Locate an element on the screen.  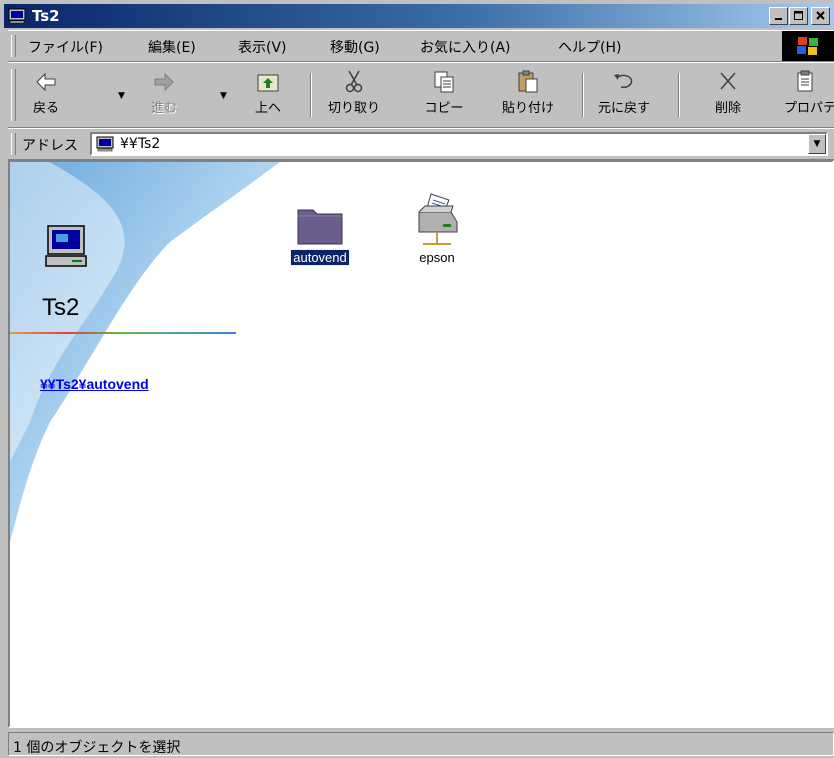
status-bar: 1 個のオブジェクトを選択 is located at coordinates (421, 745).